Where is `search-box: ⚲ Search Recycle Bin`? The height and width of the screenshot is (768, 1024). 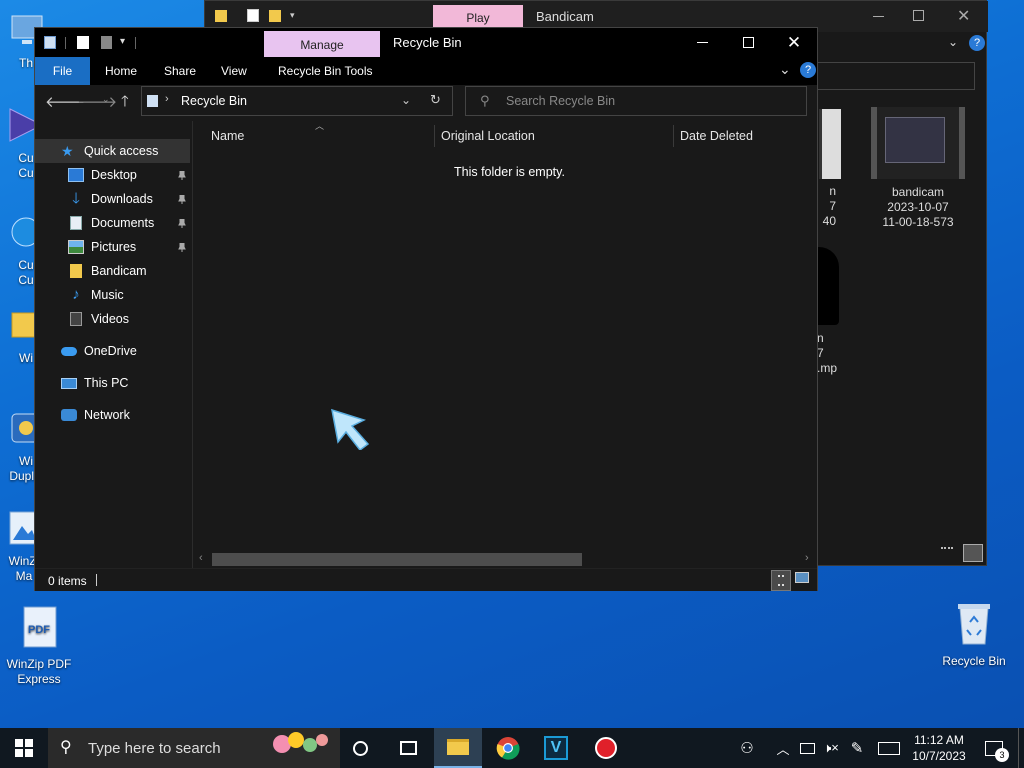 search-box: ⚲ Search Recycle Bin is located at coordinates (636, 101).